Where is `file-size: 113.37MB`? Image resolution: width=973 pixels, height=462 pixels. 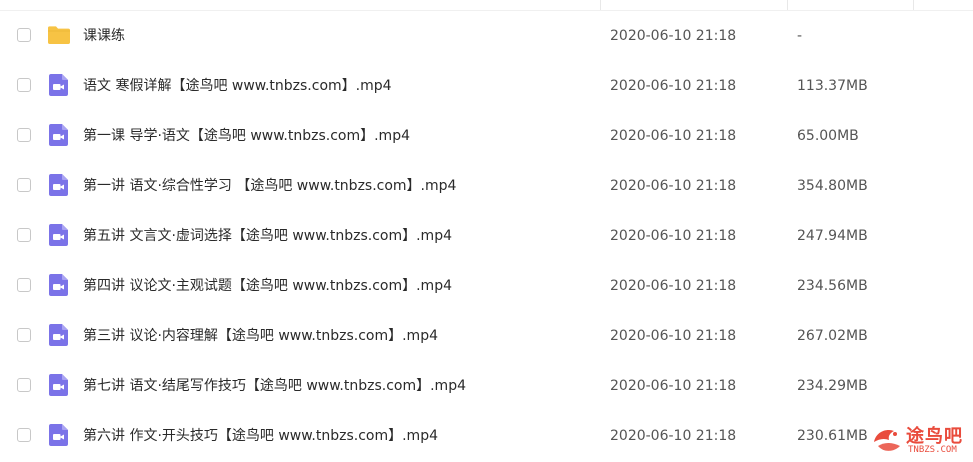
file-size: 113.37MB is located at coordinates (832, 86).